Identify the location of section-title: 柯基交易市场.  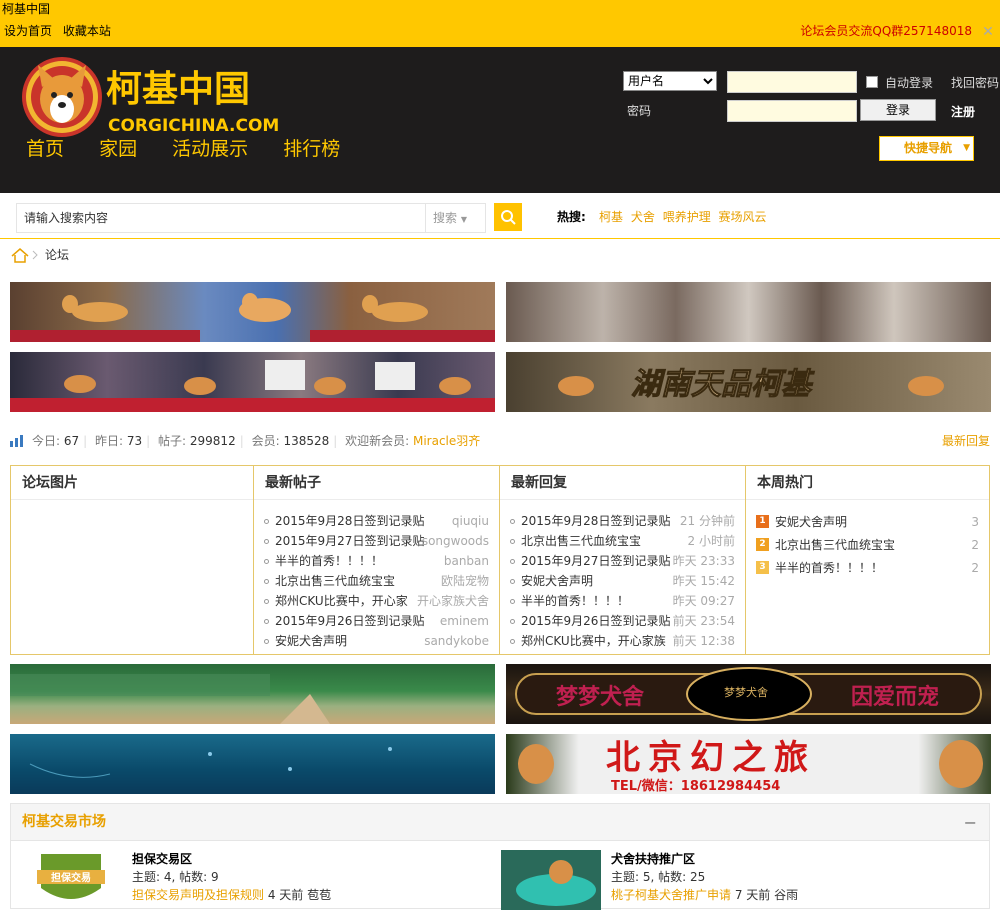
(64, 822).